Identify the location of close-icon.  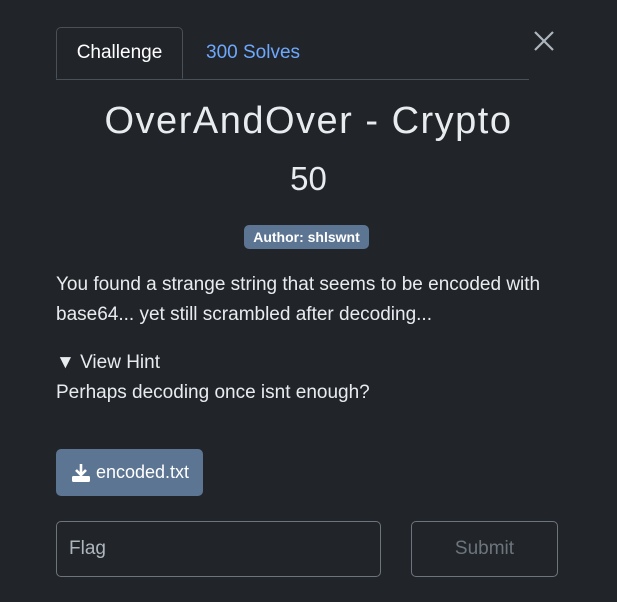
(544, 41).